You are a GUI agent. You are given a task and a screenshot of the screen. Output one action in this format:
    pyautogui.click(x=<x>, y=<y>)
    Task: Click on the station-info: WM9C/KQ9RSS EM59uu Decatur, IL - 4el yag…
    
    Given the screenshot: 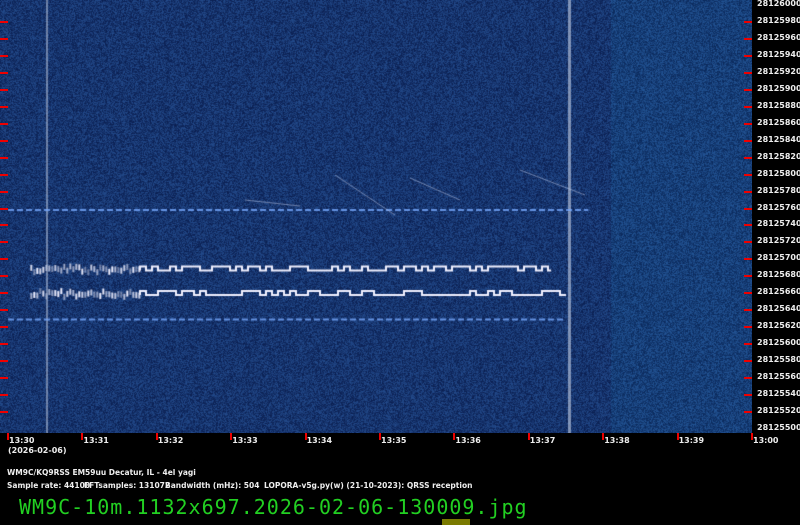 What is the action you would take?
    pyautogui.click(x=101, y=472)
    